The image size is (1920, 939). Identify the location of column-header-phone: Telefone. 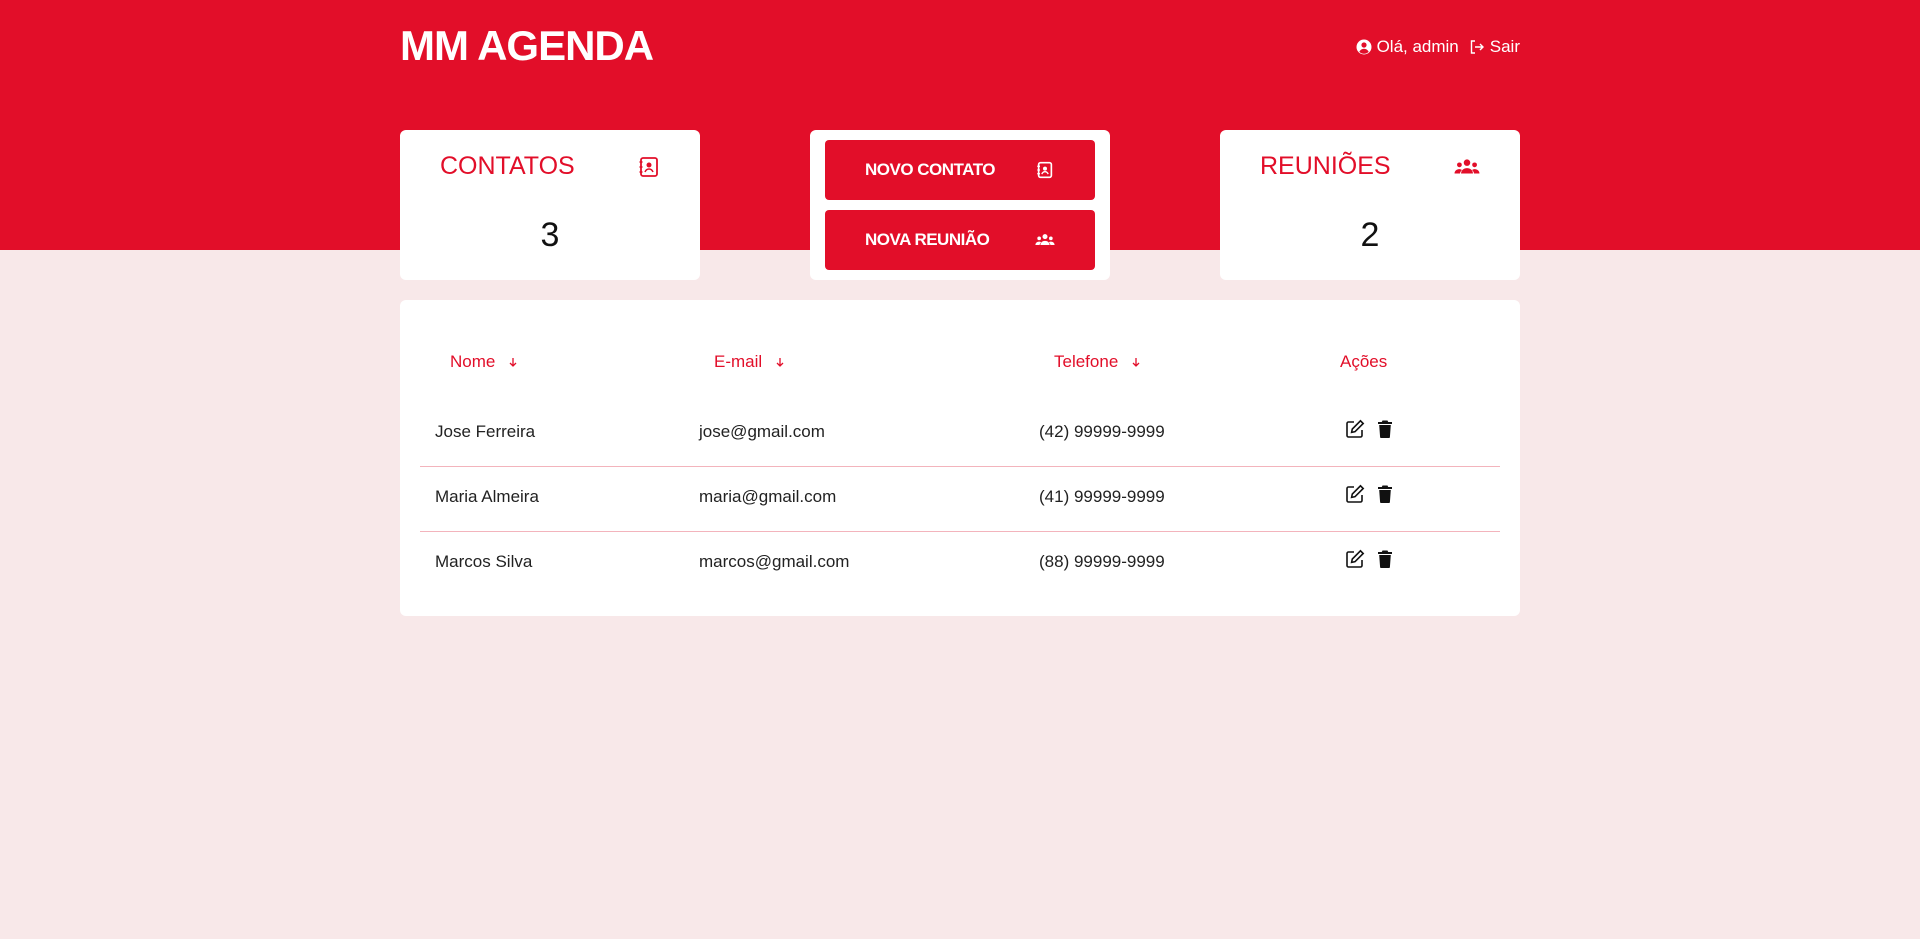
(1098, 362).